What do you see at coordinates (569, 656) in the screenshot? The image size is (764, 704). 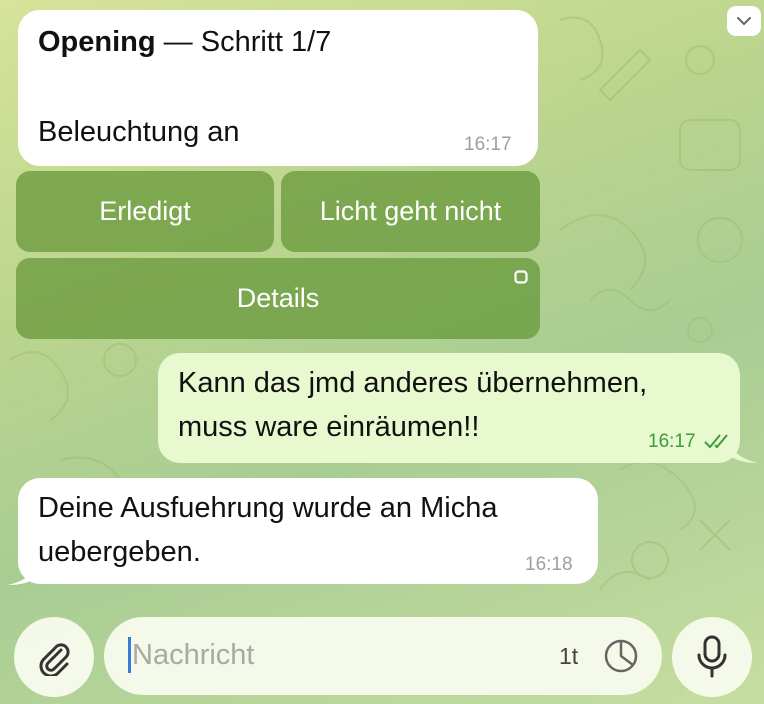 I see `timer-label: 1t` at bounding box center [569, 656].